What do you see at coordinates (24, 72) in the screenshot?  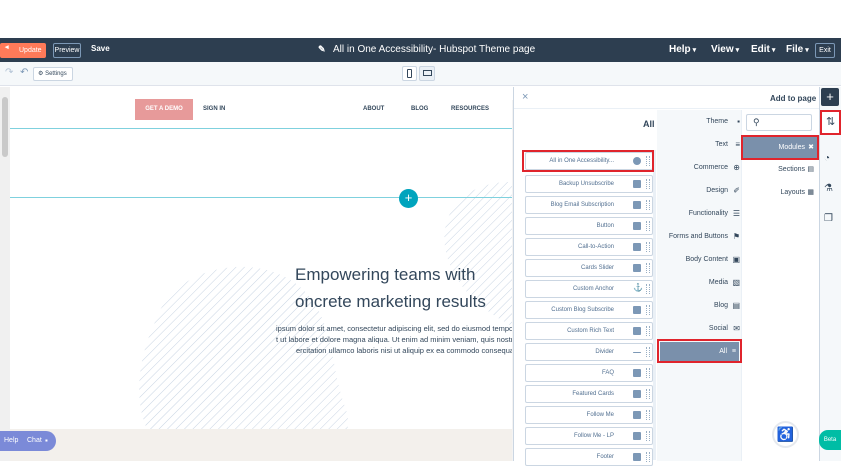 I see `undo-icon: ↶` at bounding box center [24, 72].